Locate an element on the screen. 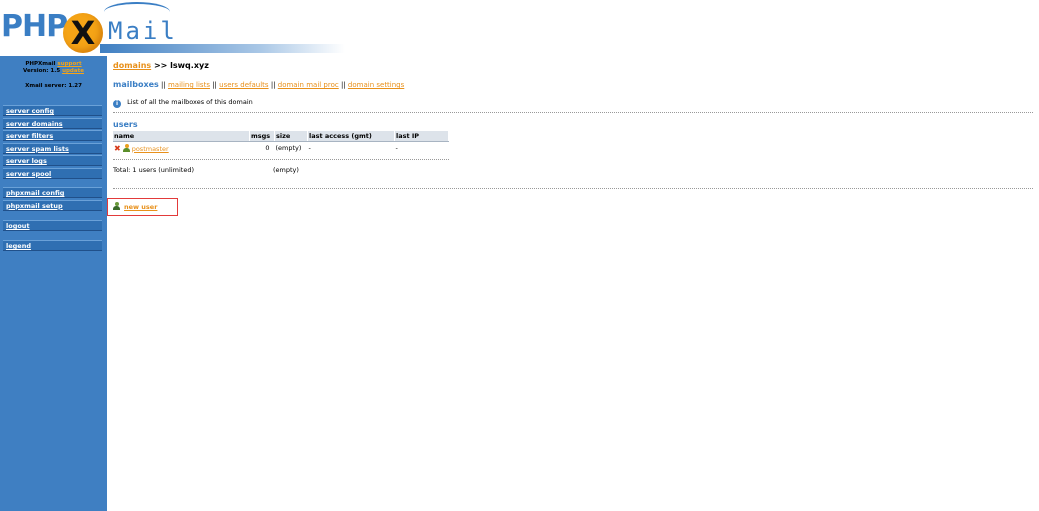 The image size is (1039, 511). cell-size: (empty) is located at coordinates (288, 148).